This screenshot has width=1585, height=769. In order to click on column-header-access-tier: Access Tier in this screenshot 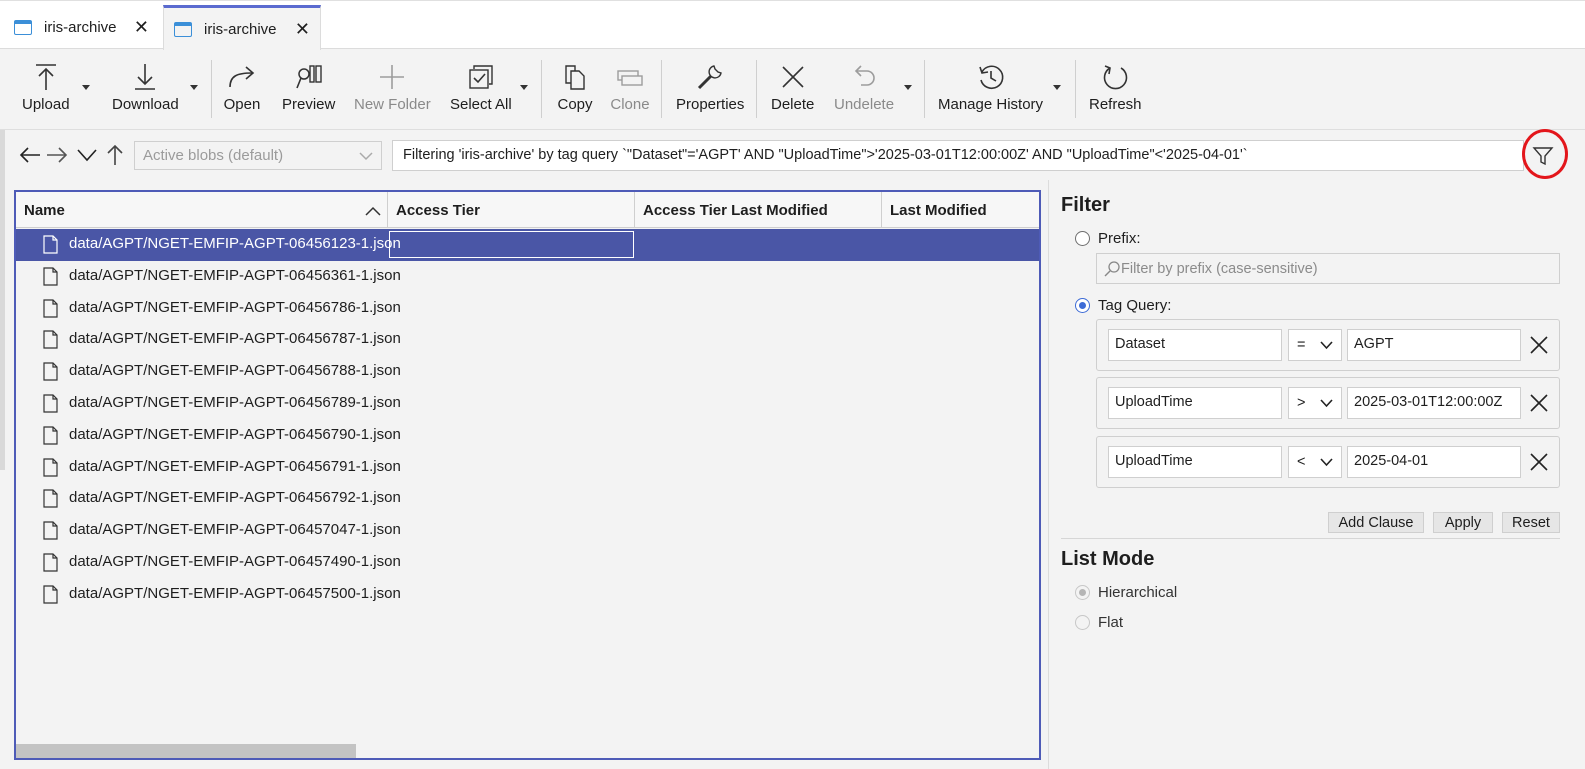, I will do `click(511, 210)`.